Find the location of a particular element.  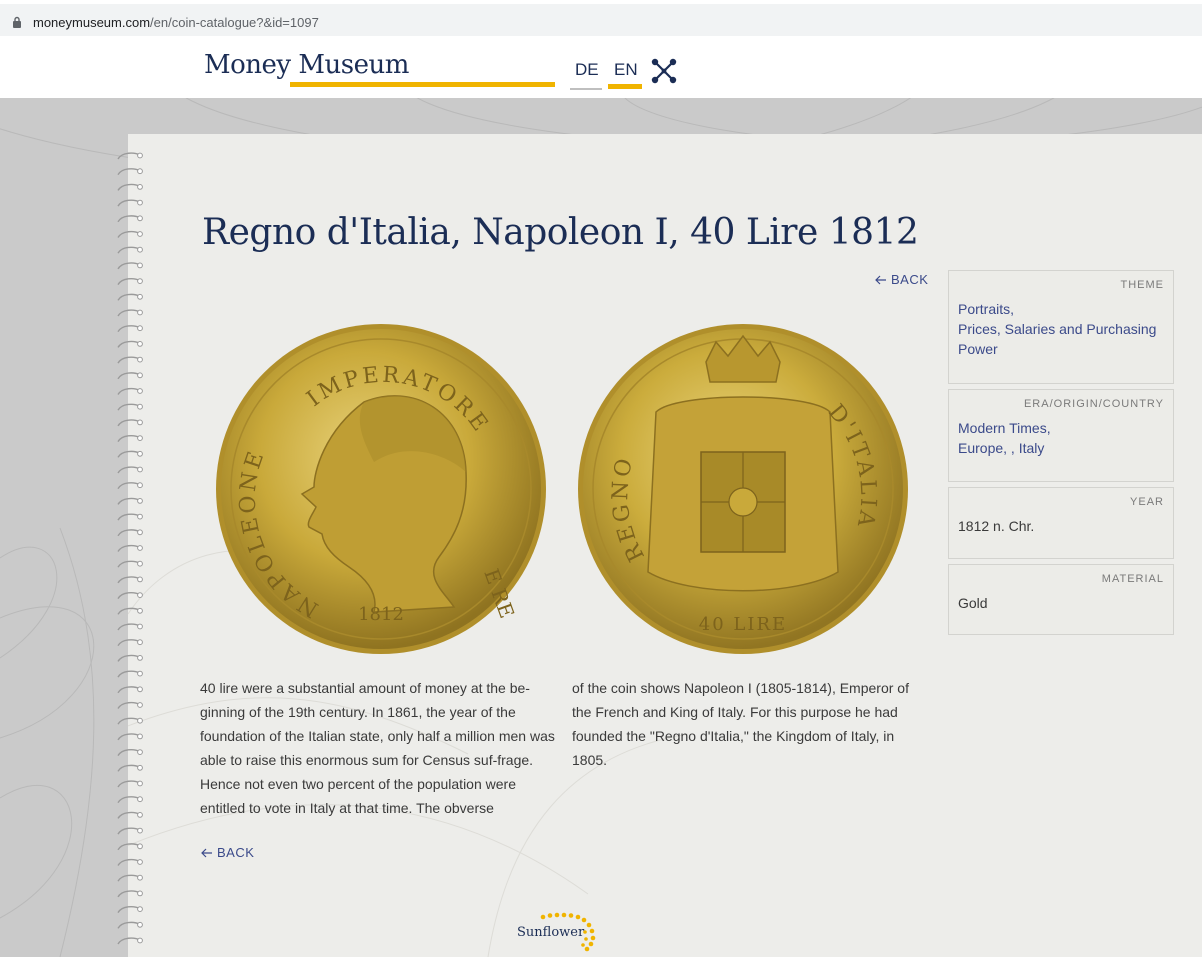

material-value: Gold is located at coordinates (973, 603).